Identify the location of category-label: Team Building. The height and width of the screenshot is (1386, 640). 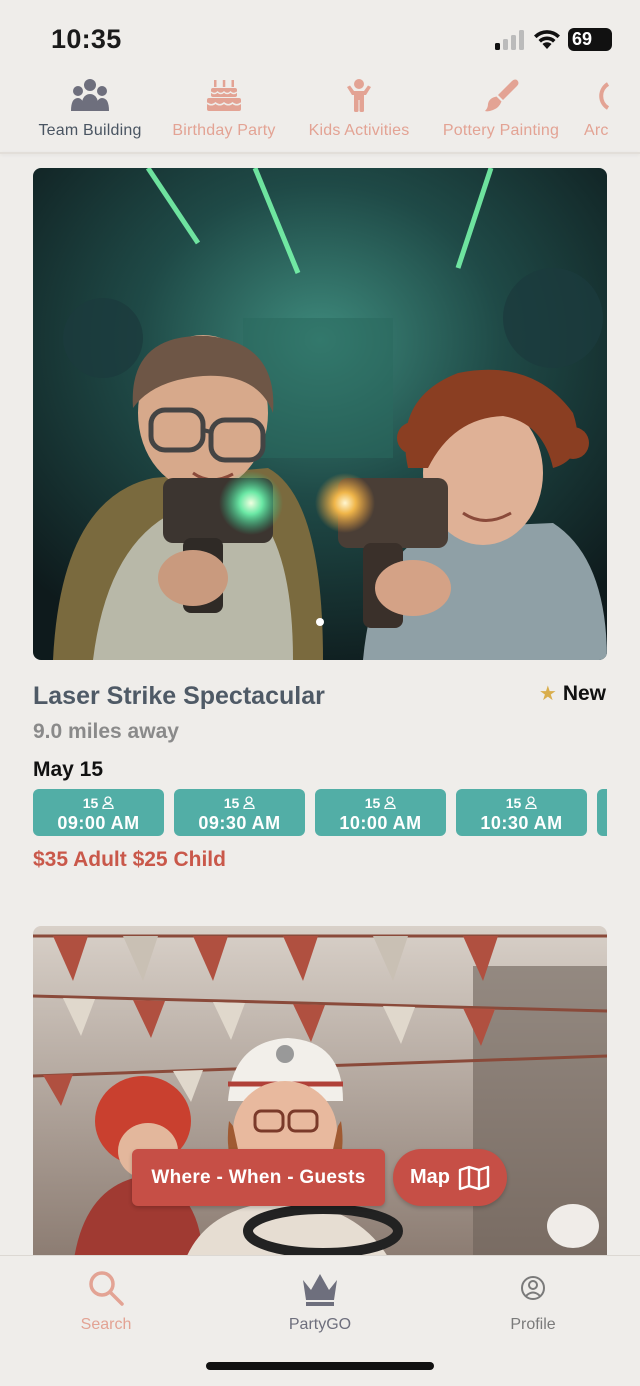
(90, 130).